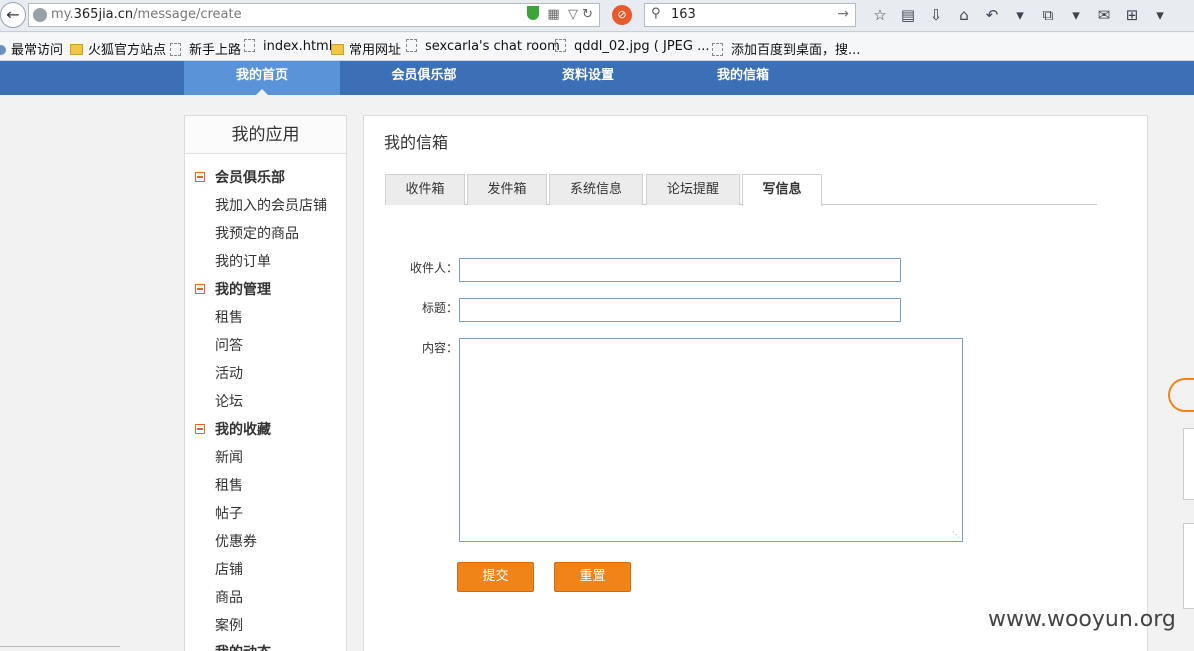 This screenshot has width=1194, height=651. What do you see at coordinates (507, 189) in the screenshot?
I see `tab-sent: 发件箱` at bounding box center [507, 189].